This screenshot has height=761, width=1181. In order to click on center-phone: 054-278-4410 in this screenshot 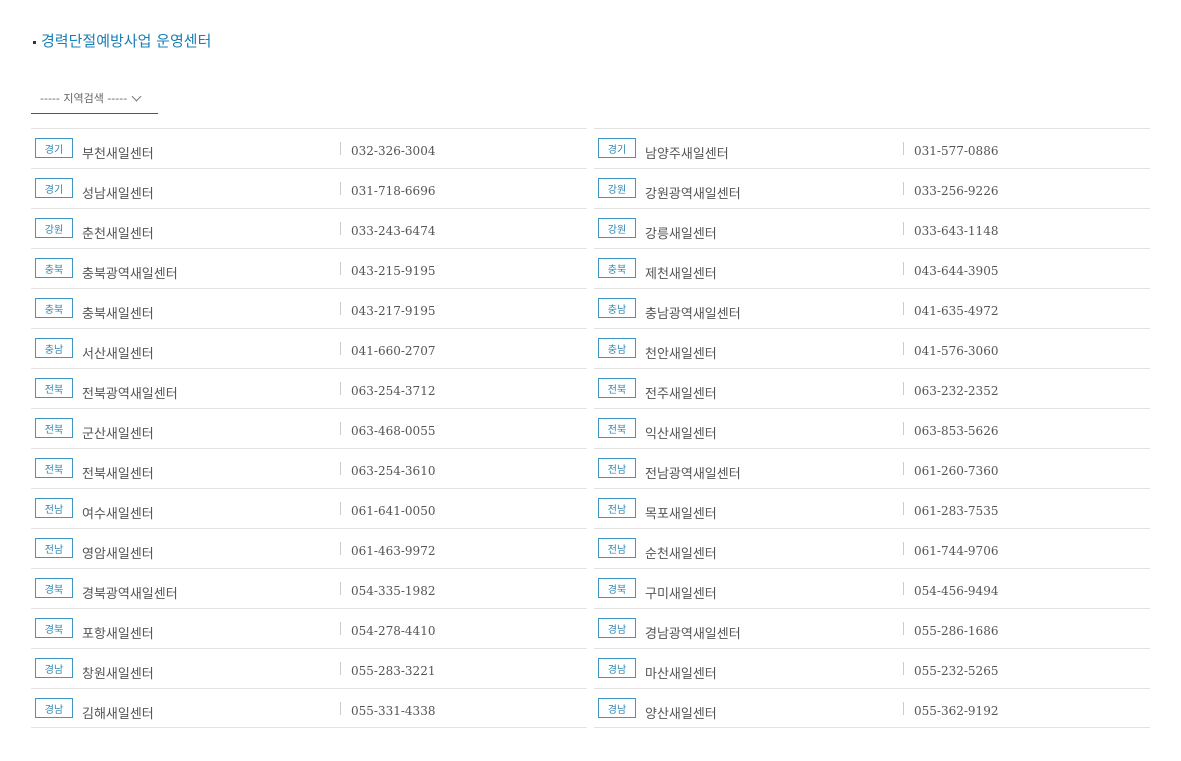, I will do `click(393, 631)`.